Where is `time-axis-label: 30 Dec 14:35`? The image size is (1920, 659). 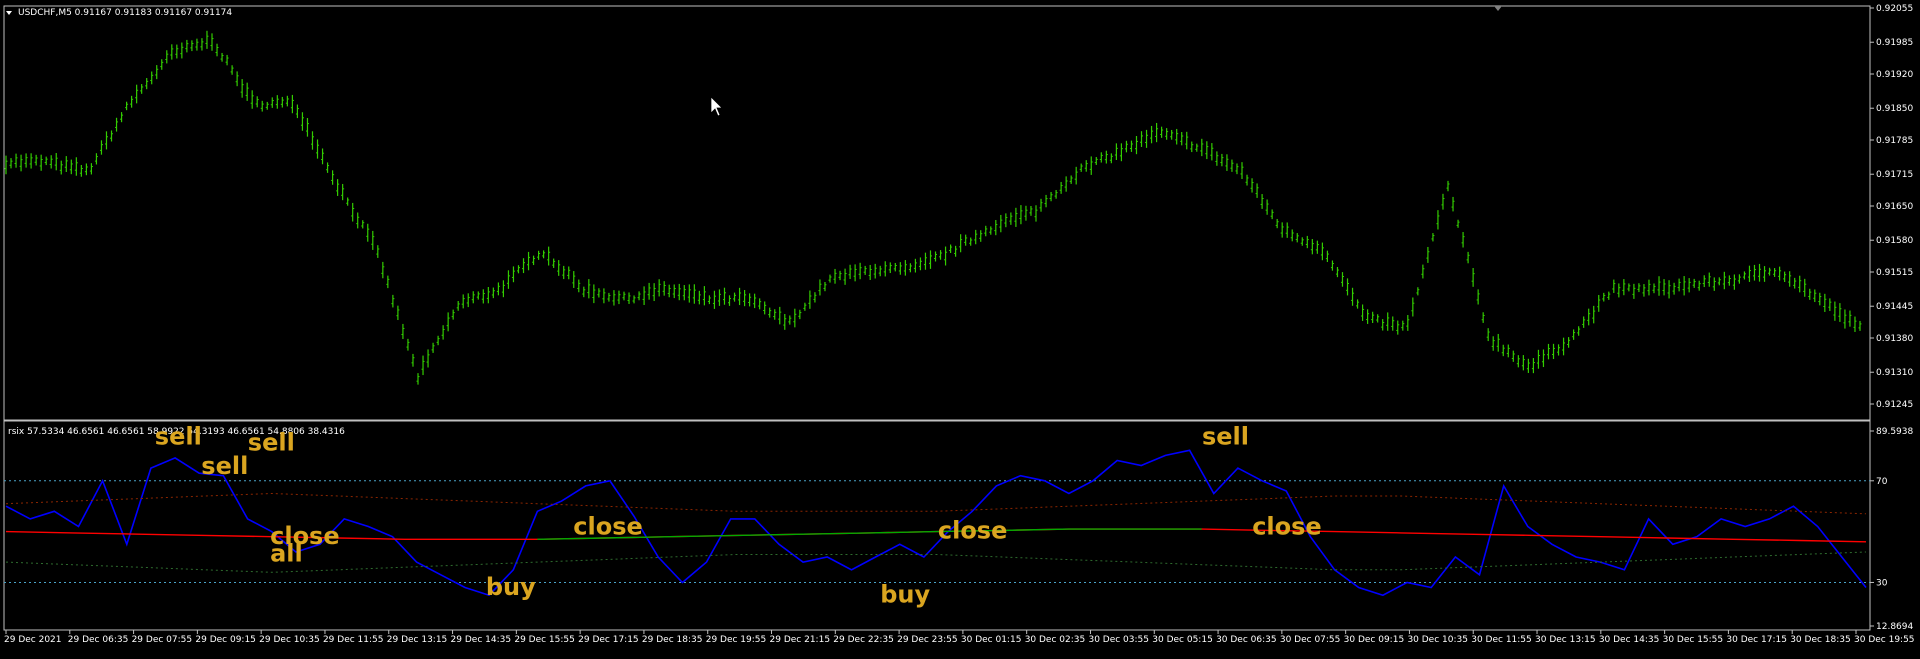
time-axis-label: 30 Dec 14:35 is located at coordinates (1629, 640).